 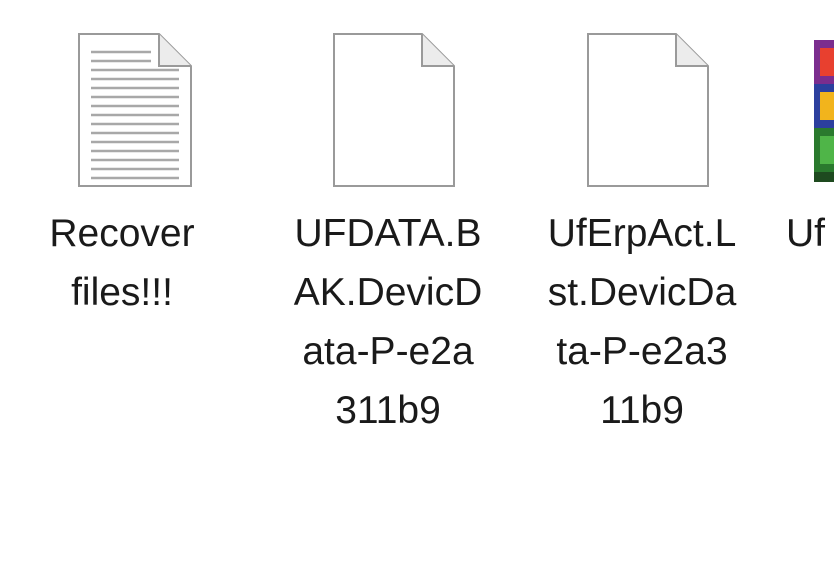 I want to click on file-item-uf-archive: Uf, so click(x=810, y=230).